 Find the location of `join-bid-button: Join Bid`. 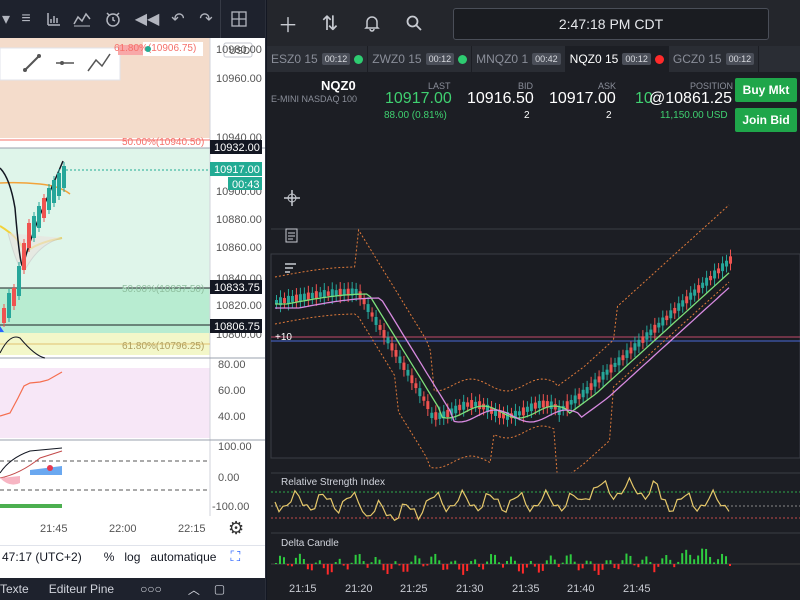

join-bid-button: Join Bid is located at coordinates (766, 120).